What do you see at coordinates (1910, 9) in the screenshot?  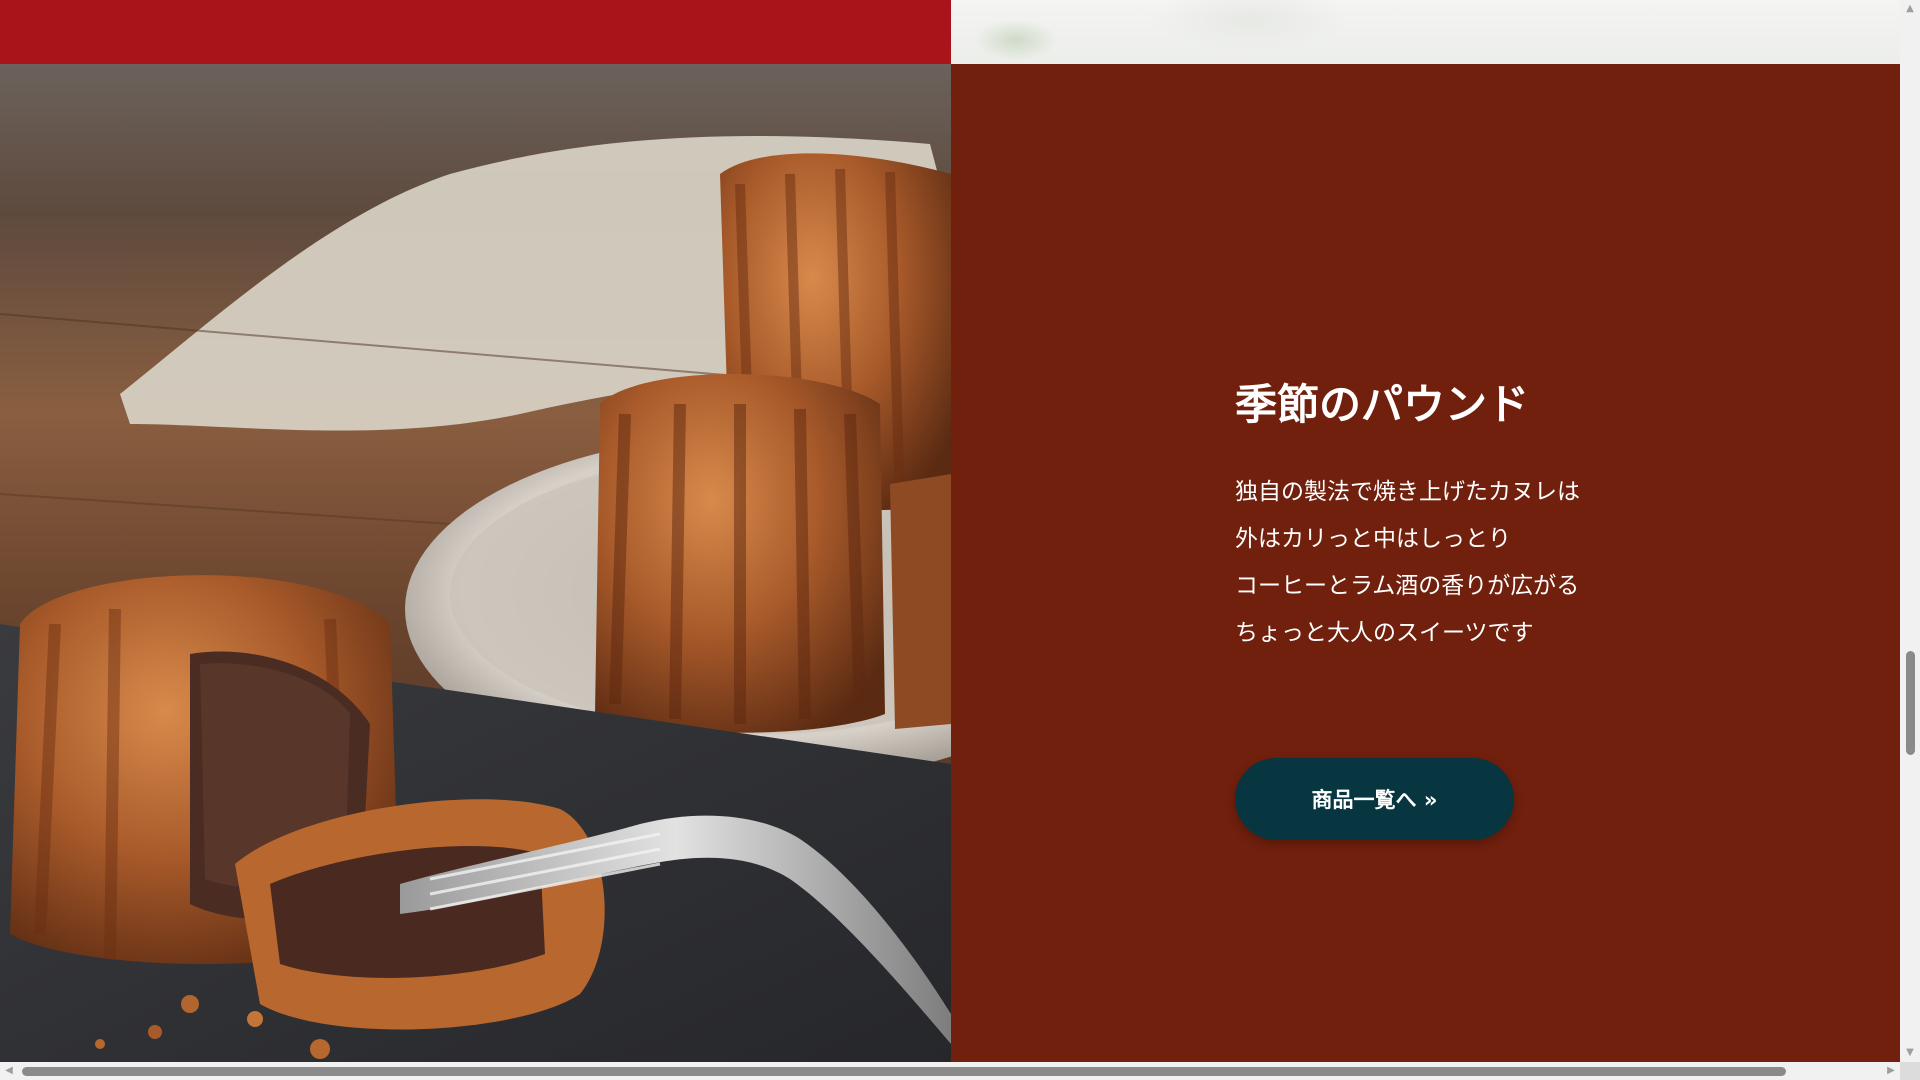 I see `scroll-up-arrow-icon: ▲` at bounding box center [1910, 9].